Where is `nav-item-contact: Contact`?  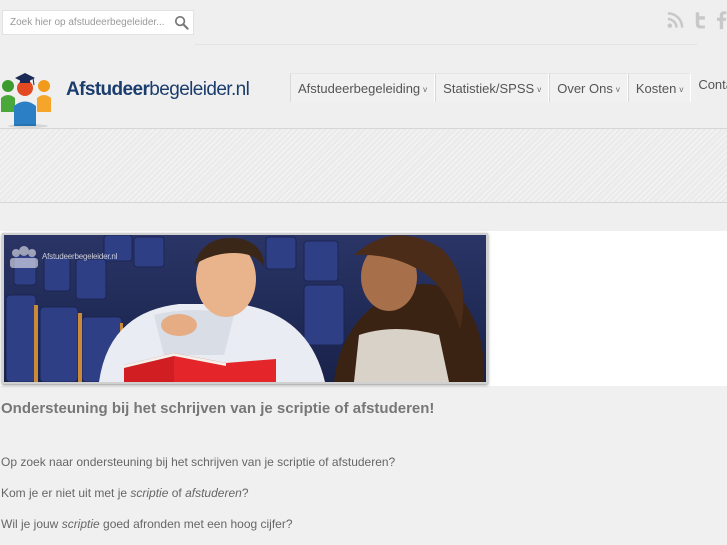
nav-item-contact: Contact is located at coordinates (709, 84).